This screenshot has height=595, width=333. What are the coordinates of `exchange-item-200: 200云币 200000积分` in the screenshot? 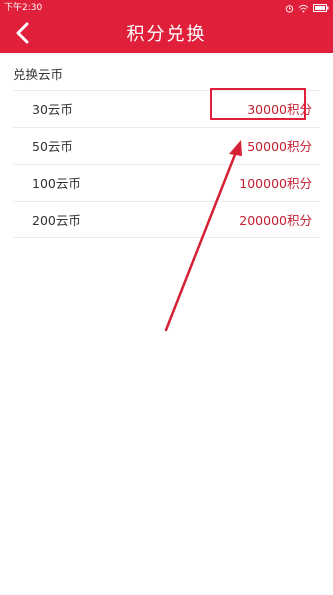 It's located at (166, 219).